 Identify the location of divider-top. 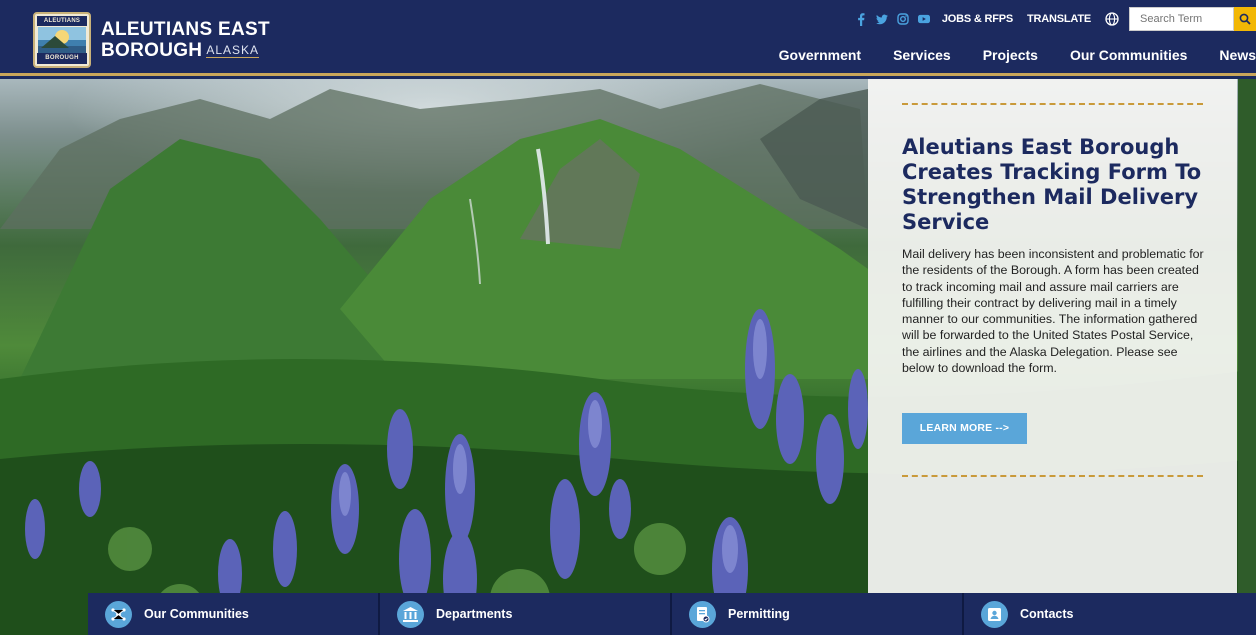
(1052, 104).